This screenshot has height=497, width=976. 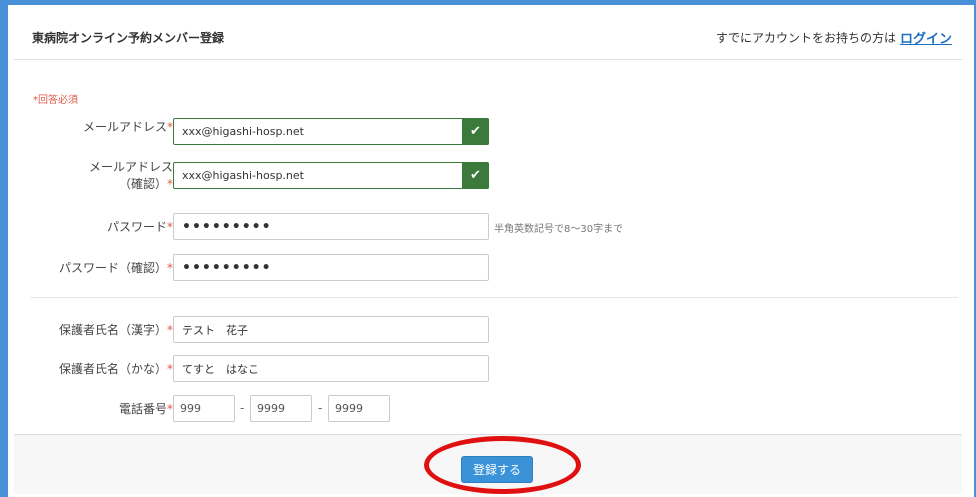 I want to click on register-button: 登録する, so click(x=497, y=469).